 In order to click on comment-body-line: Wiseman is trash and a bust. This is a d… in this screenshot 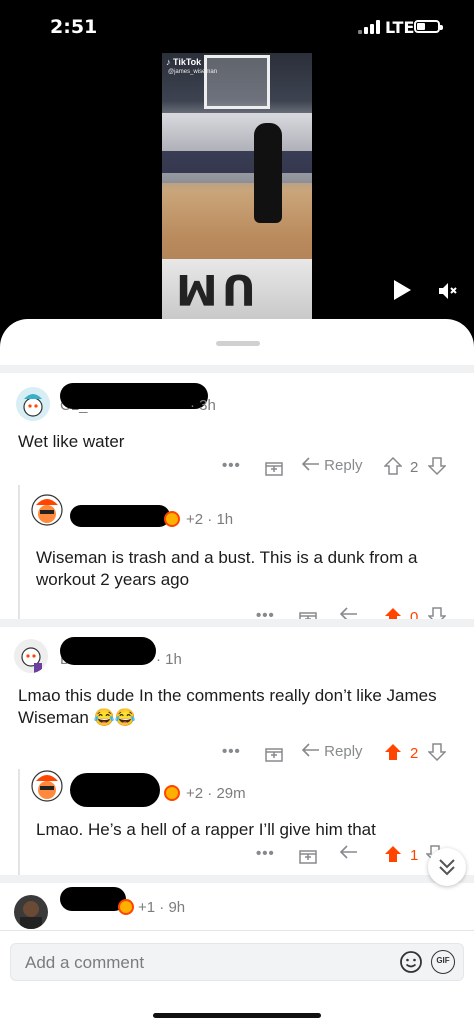, I will do `click(227, 557)`.